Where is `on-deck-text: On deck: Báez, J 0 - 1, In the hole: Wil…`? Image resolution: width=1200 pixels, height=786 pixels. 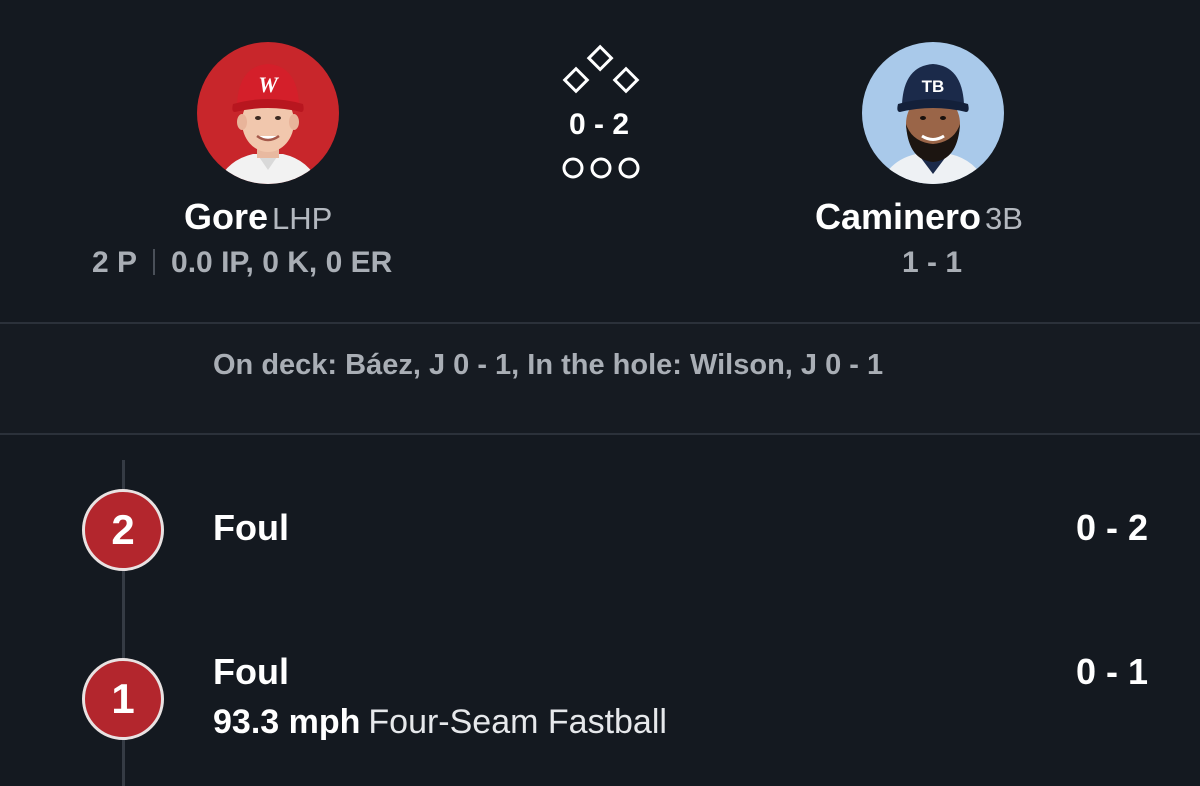 on-deck-text: On deck: Báez, J 0 - 1, In the hole: Wil… is located at coordinates (548, 365).